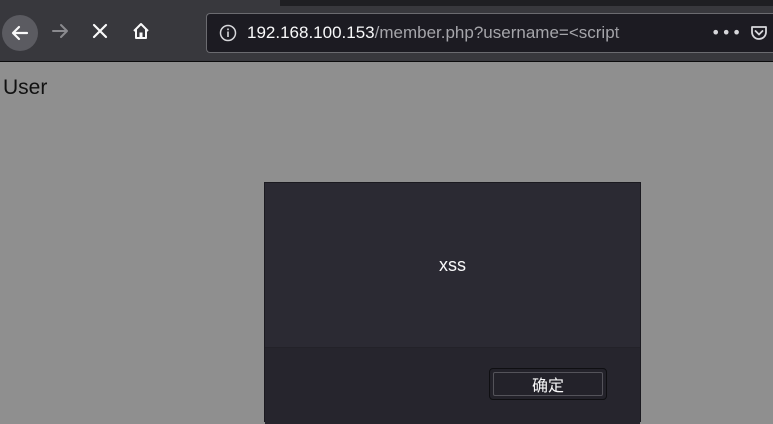 This screenshot has width=773, height=424. Describe the element at coordinates (452, 385) in the screenshot. I see `dialog-footer: 确定` at that location.